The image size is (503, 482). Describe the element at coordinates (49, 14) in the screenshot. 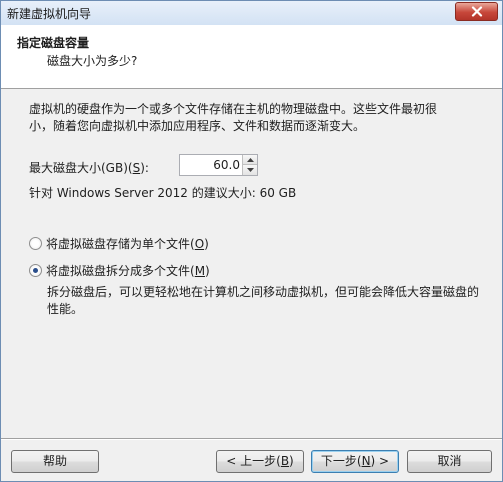

I see `window-title: 新建虚拟机向导` at that location.